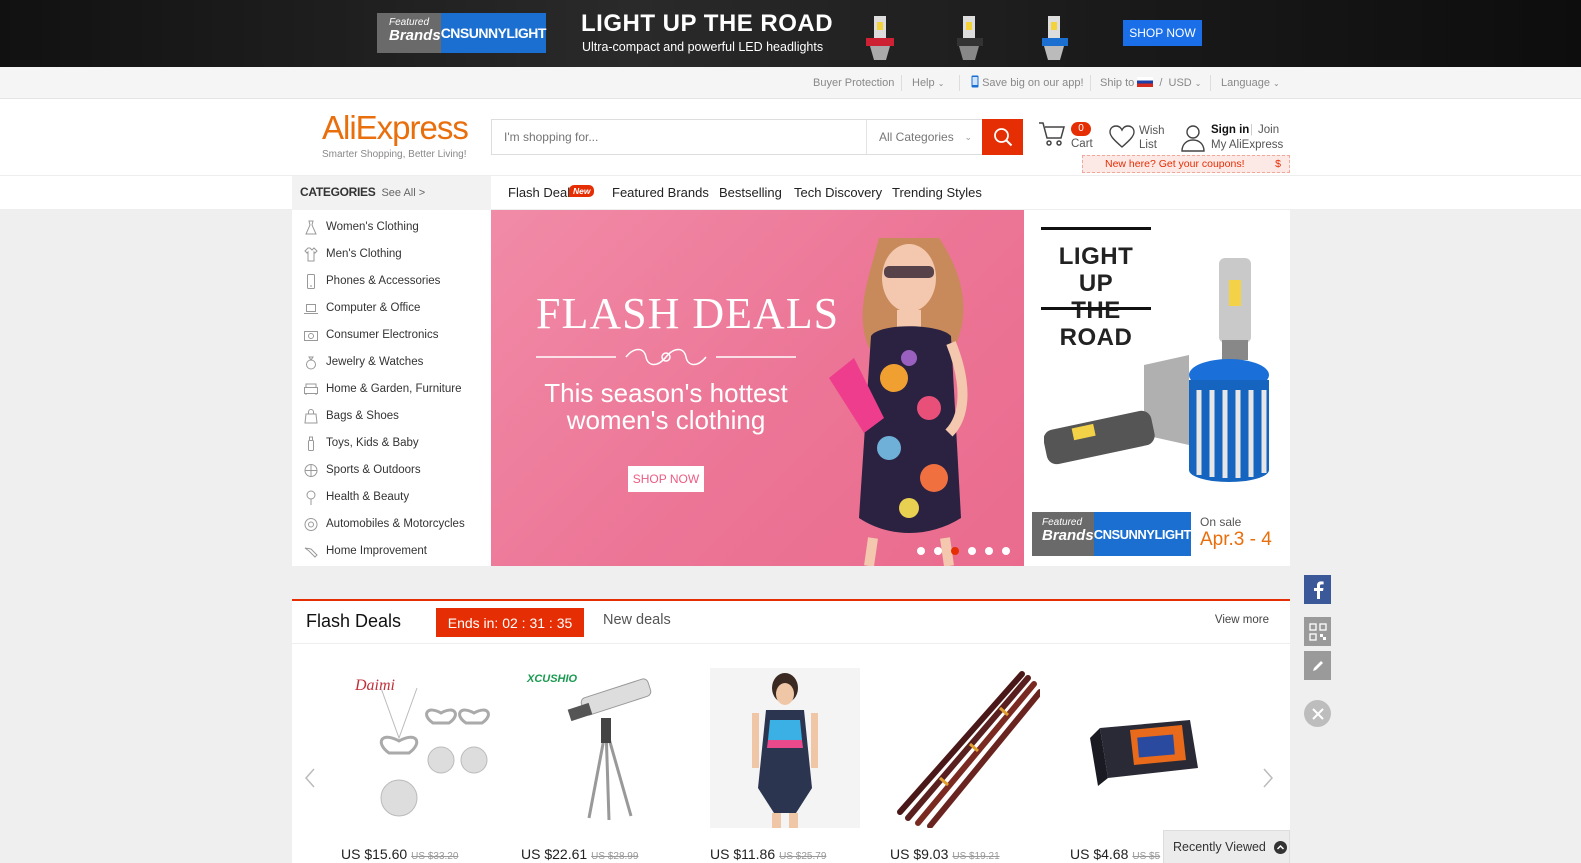 The height and width of the screenshot is (863, 1581). I want to click on language-selector: Language ⌄, so click(1250, 83).